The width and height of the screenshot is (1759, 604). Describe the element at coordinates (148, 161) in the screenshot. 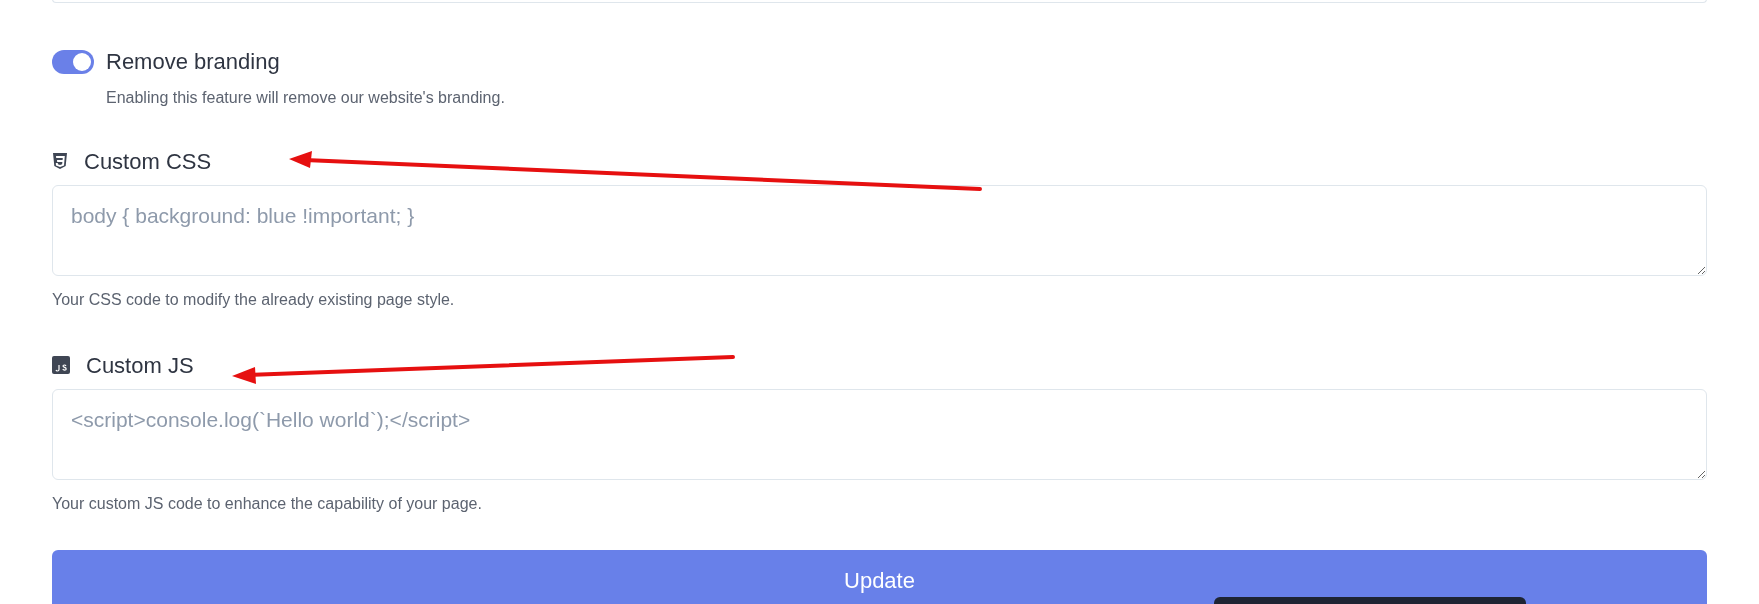

I see `field-label: Custom CSS` at that location.